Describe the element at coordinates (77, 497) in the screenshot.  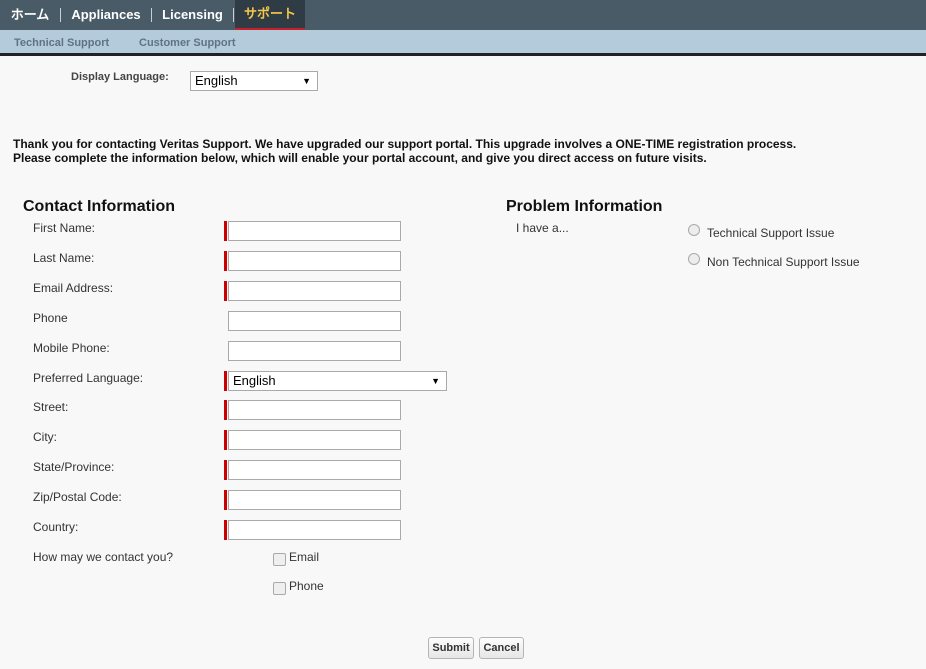
I see `zip-postal-code-label: Zip/Postal Code:` at that location.